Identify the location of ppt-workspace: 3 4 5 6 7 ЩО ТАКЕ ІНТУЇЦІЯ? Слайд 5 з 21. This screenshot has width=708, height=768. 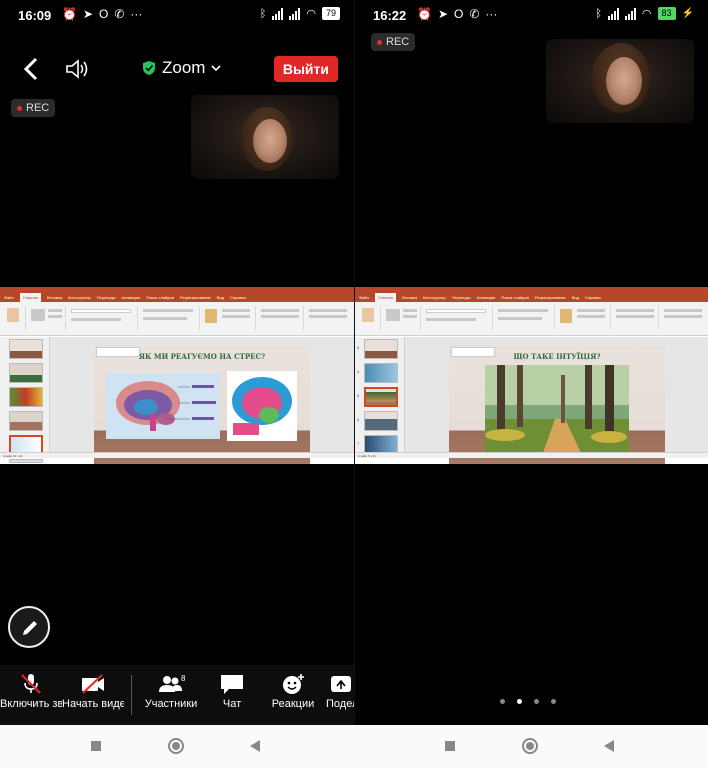
(531, 400).